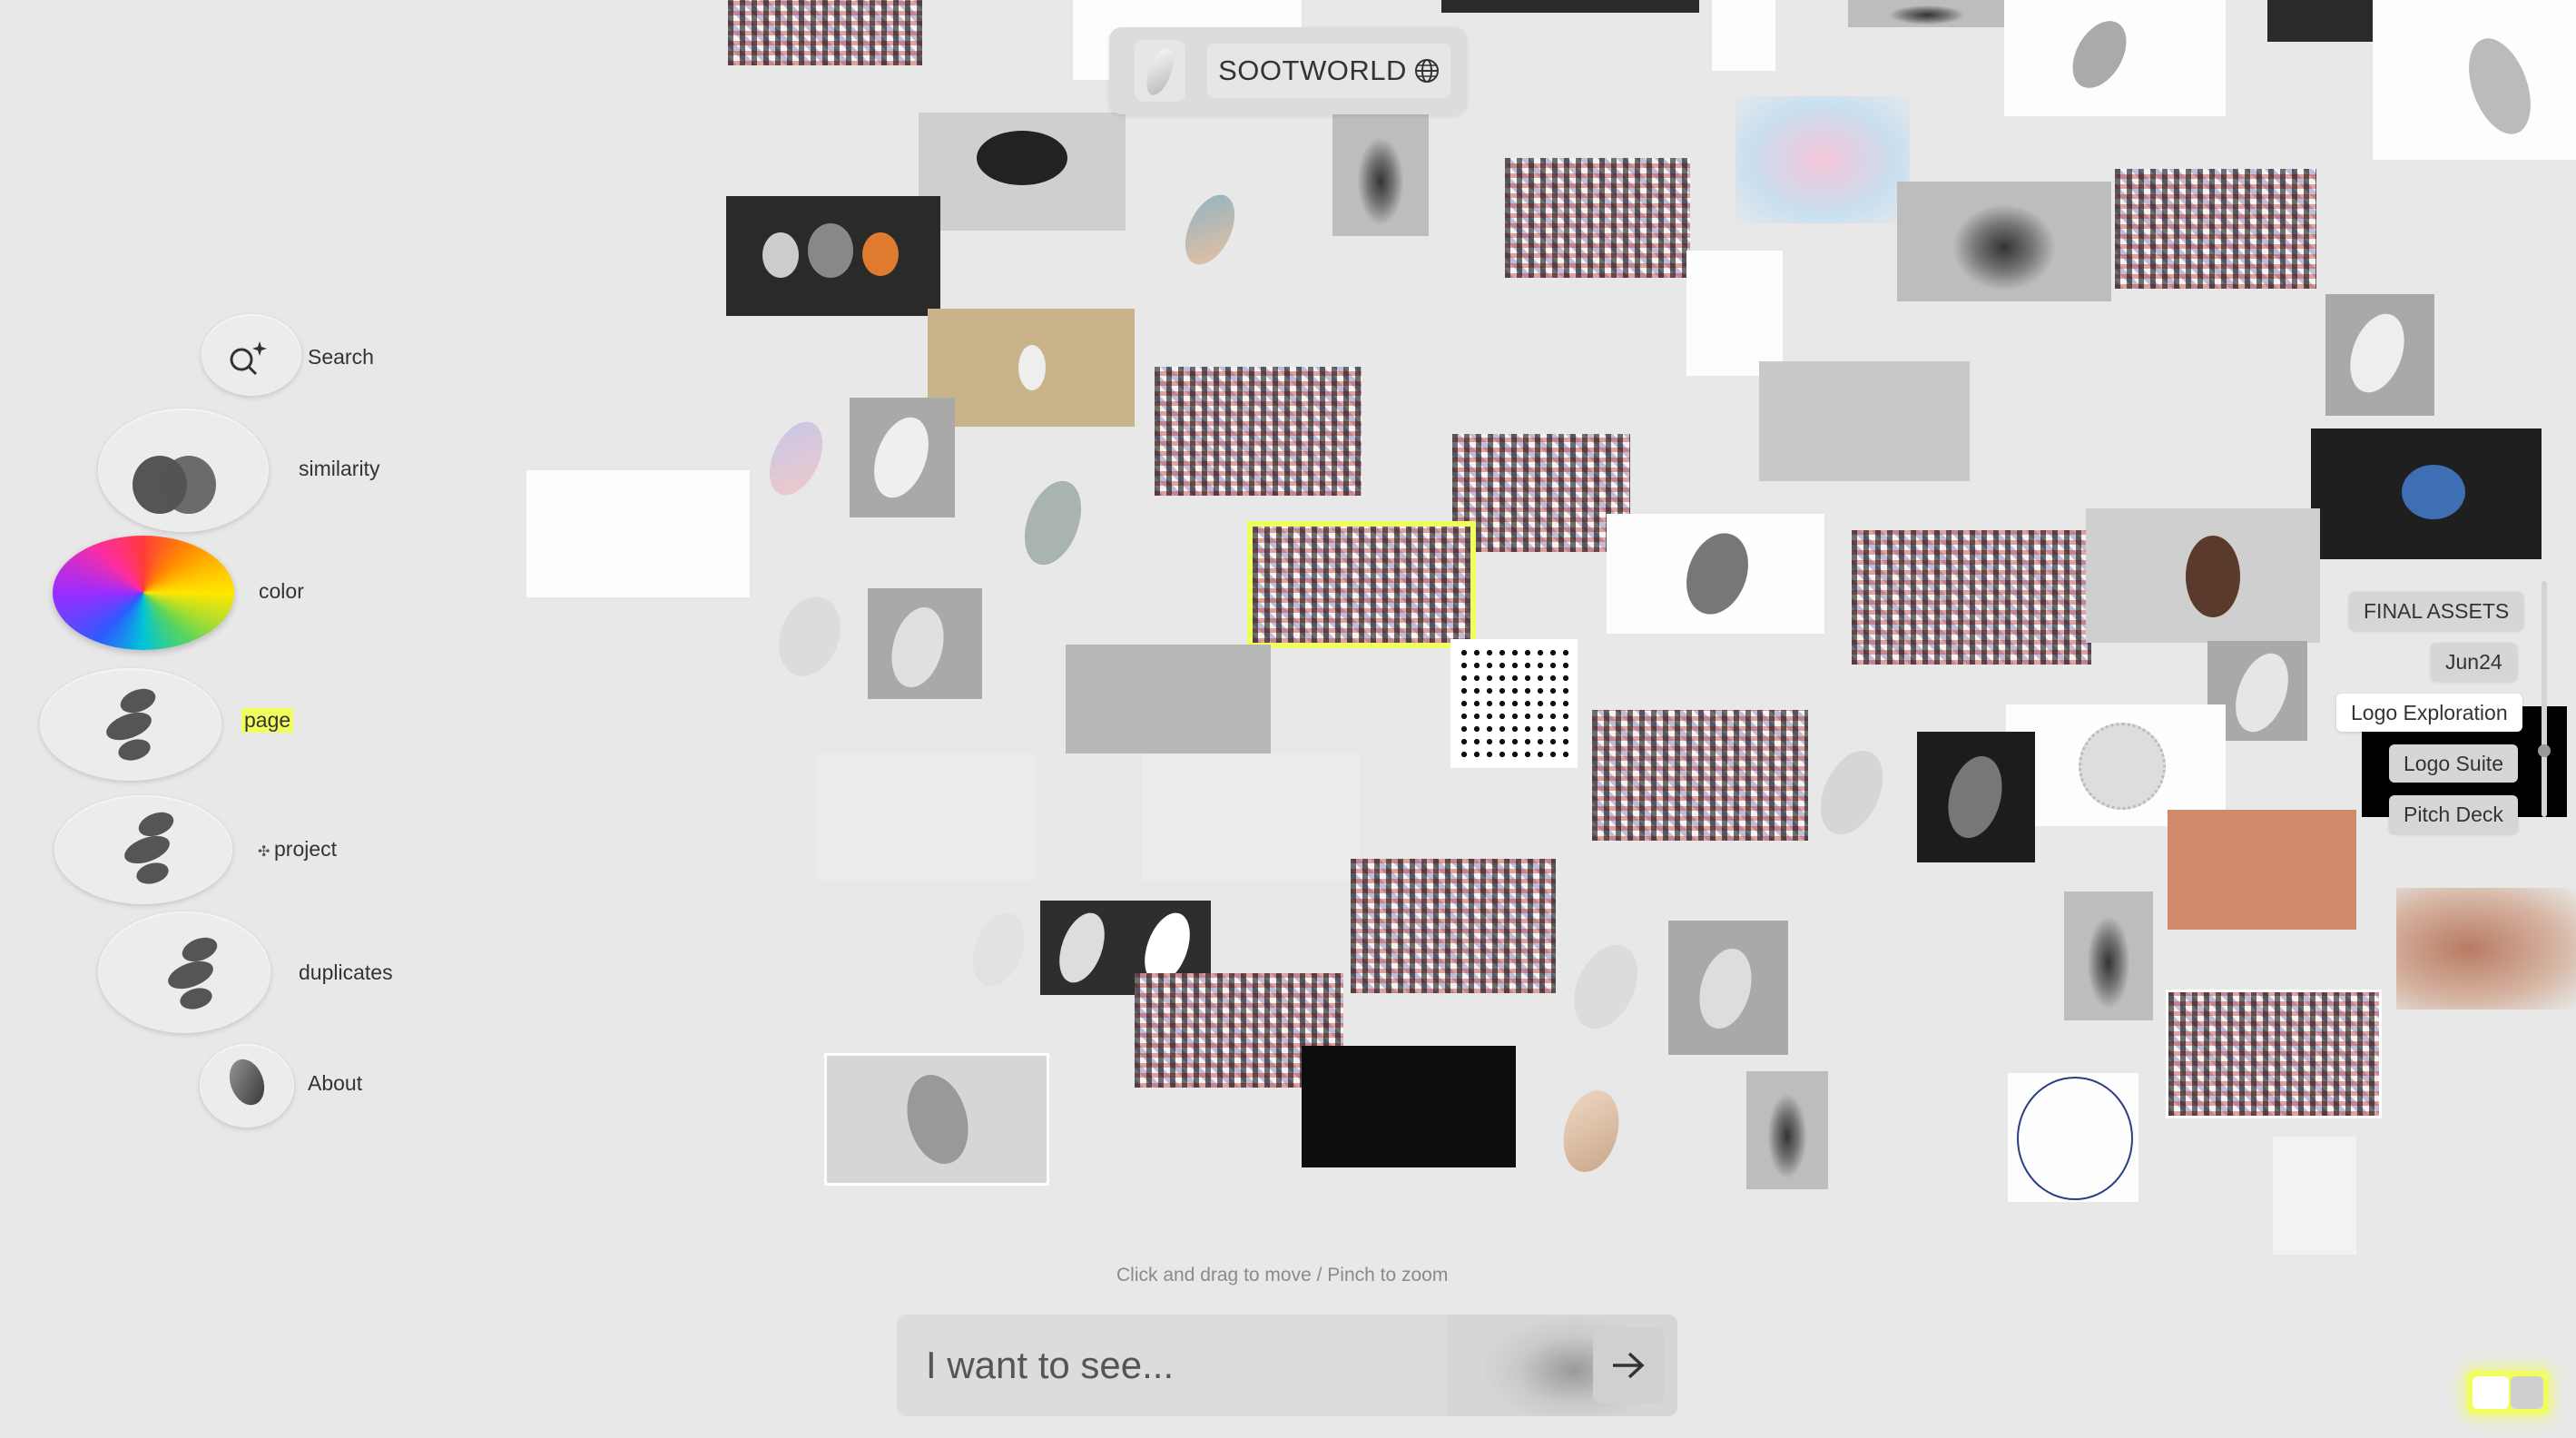 The height and width of the screenshot is (1438, 2576). Describe the element at coordinates (2527, 1393) in the screenshot. I see `toggle-track` at that location.